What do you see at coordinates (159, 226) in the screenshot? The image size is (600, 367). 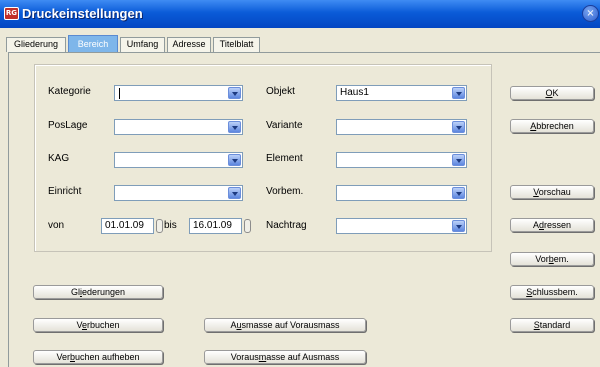 I see `von-spin-icon` at bounding box center [159, 226].